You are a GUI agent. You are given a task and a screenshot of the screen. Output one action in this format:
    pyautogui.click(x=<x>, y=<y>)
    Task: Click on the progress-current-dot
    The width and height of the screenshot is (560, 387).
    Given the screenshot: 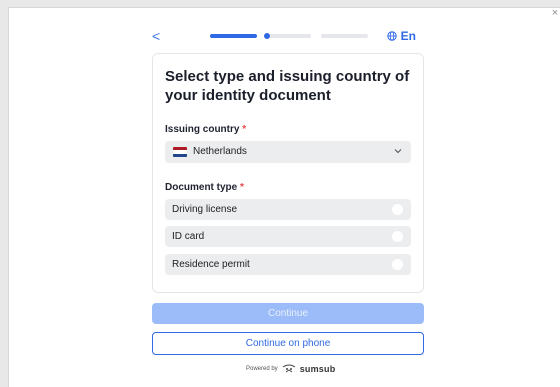 What is the action you would take?
    pyautogui.click(x=267, y=36)
    